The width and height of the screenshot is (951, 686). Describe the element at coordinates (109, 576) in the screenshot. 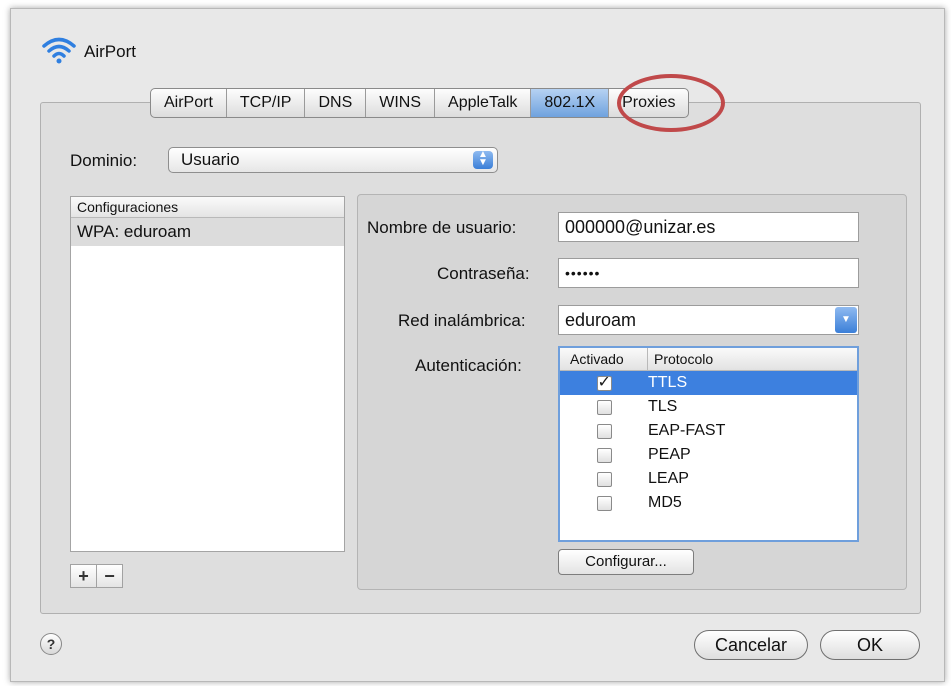

I see `remove-button: −` at that location.